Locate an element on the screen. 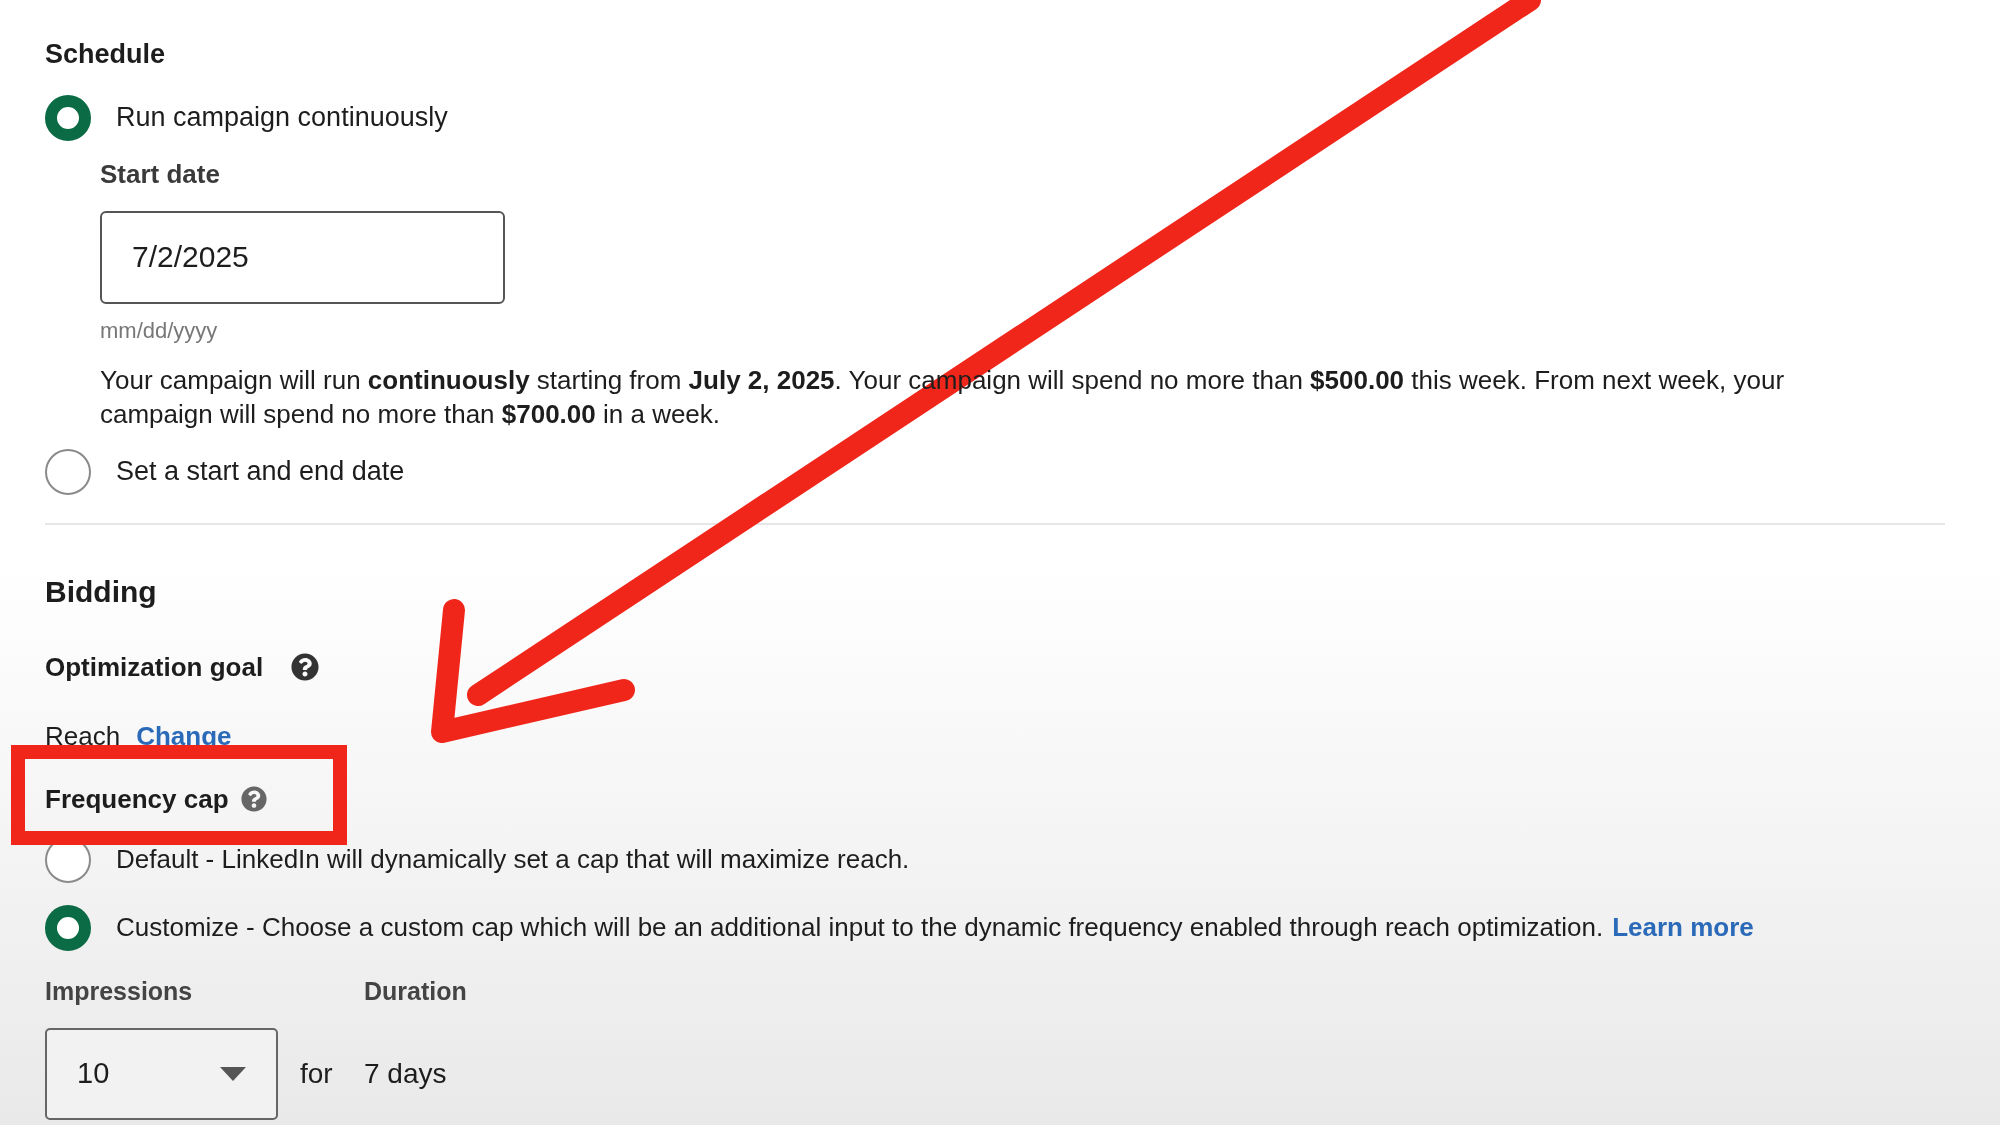 The width and height of the screenshot is (2000, 1125). connector-text: for is located at coordinates (317, 1074).